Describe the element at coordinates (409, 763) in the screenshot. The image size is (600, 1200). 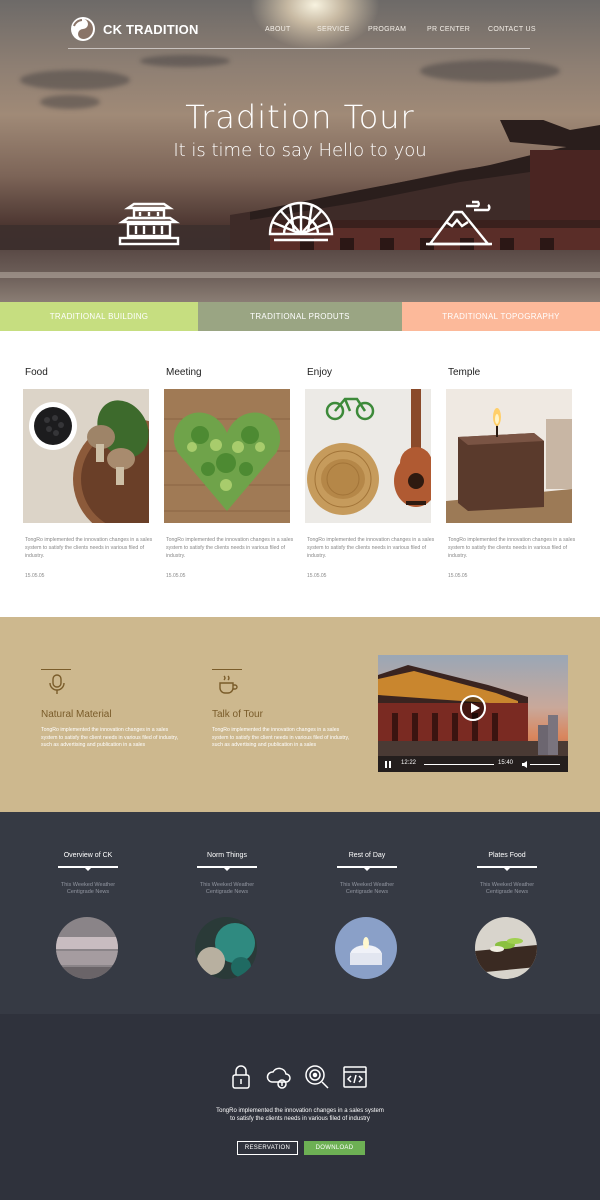
I see `video-current-time: 12:22` at that location.